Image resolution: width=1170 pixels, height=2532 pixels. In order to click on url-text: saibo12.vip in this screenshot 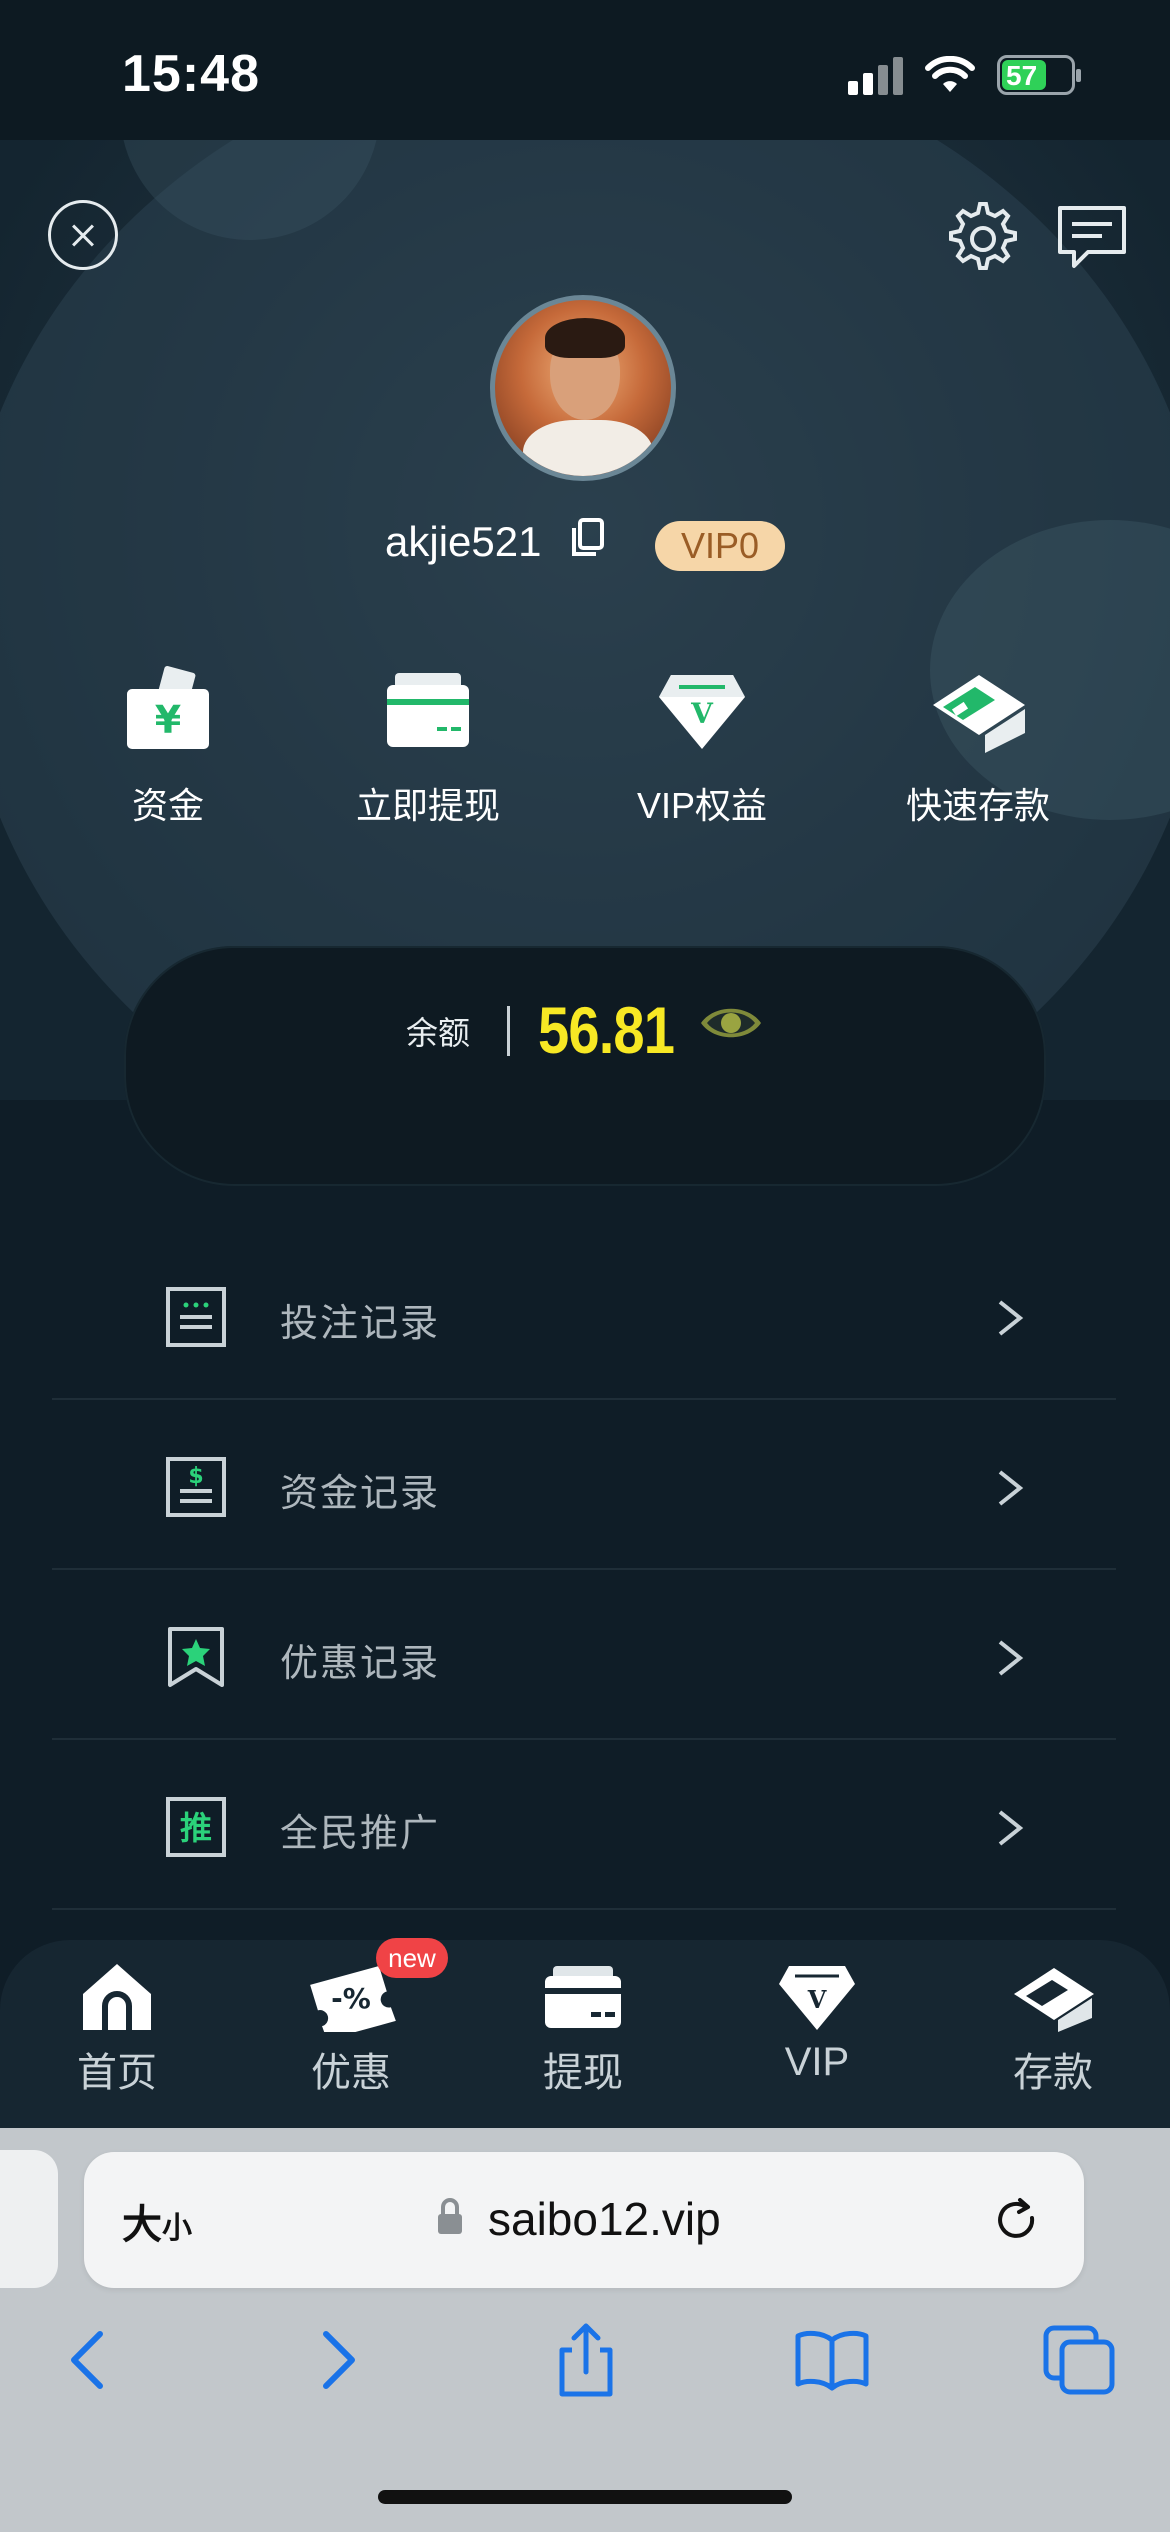, I will do `click(604, 2219)`.